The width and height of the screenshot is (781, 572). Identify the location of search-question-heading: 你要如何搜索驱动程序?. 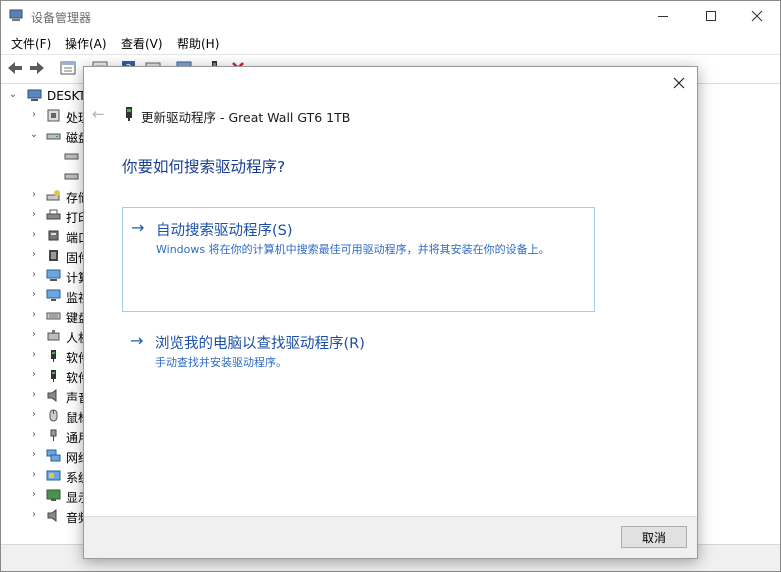
(204, 167).